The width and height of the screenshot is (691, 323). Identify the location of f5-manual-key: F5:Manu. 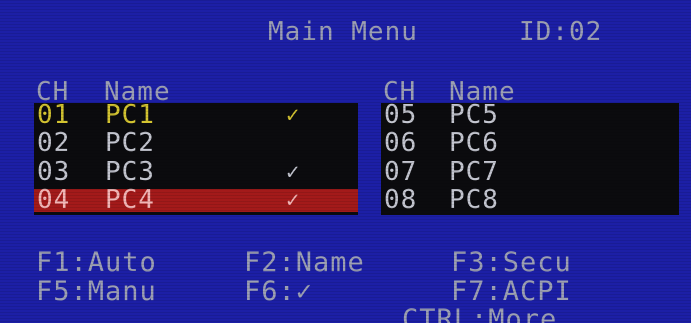
(96, 291).